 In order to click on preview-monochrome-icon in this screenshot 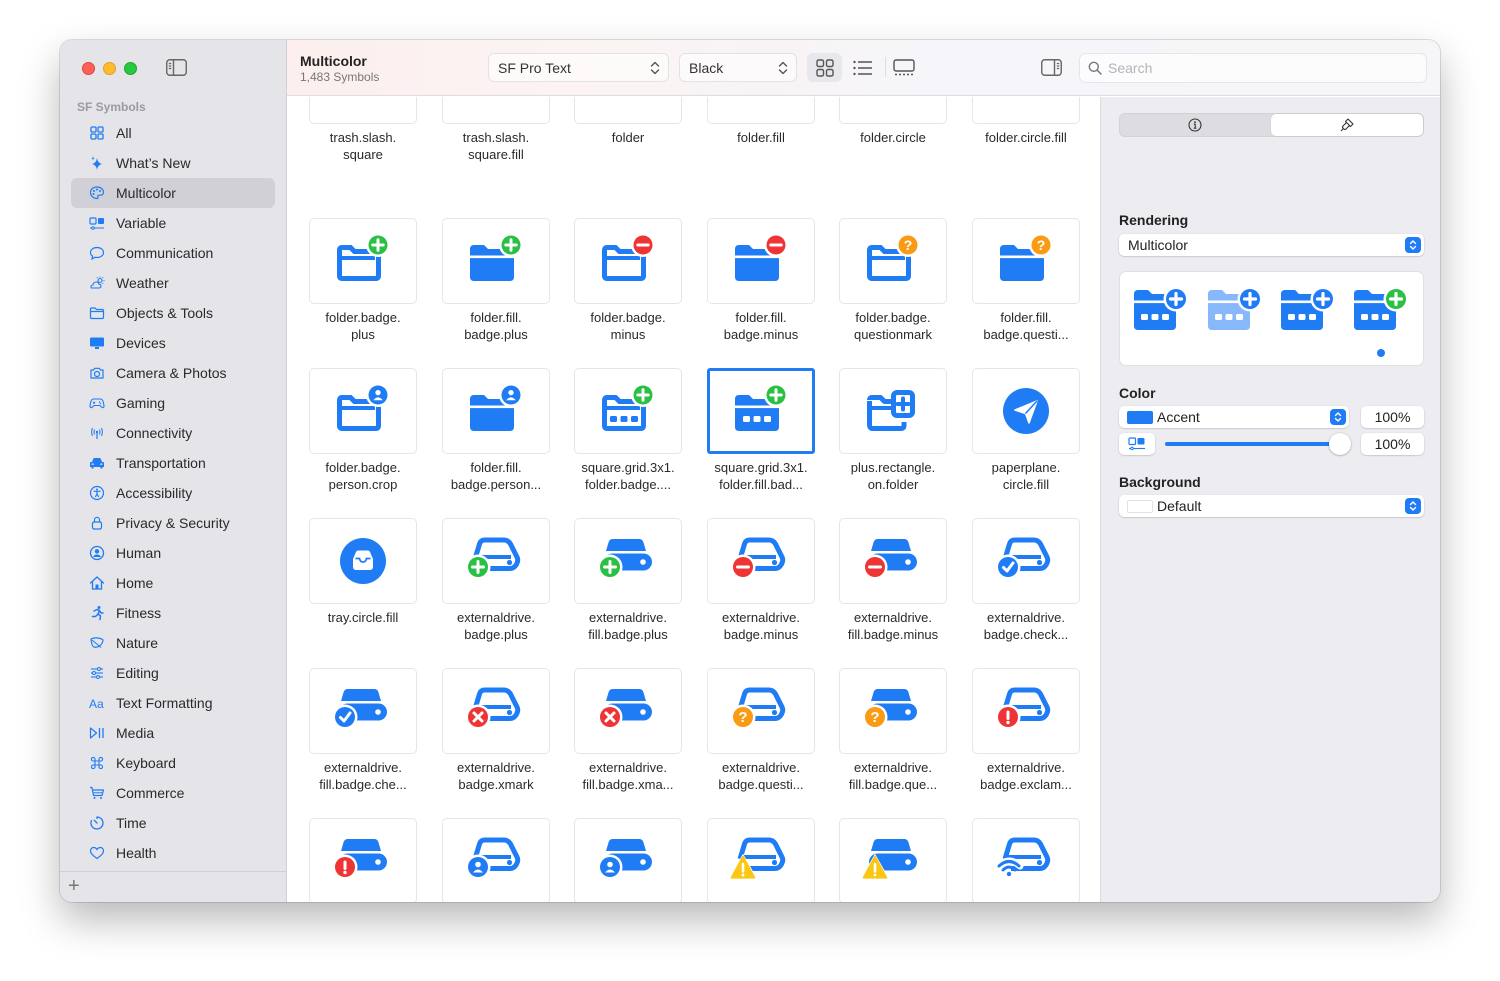, I will do `click(1161, 310)`.